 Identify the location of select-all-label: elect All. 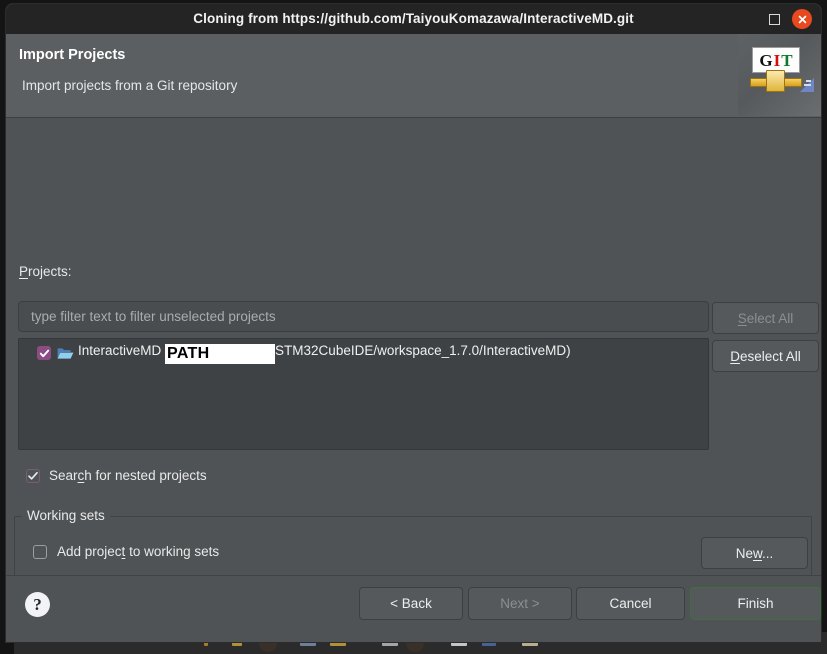
(770, 318).